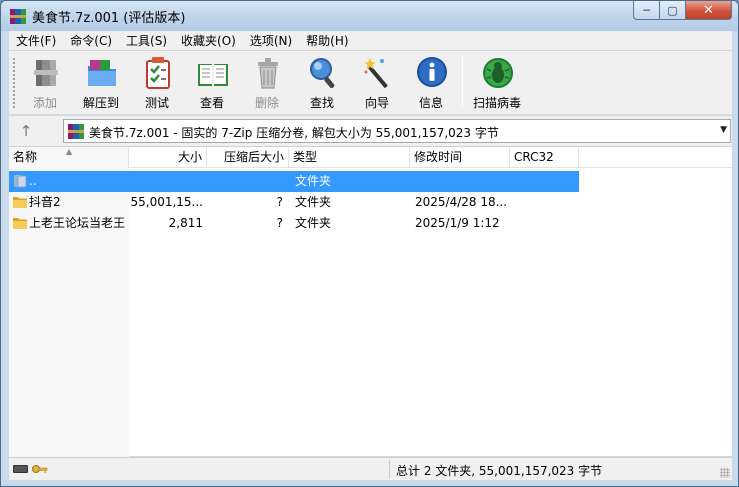 This screenshot has height=487, width=739. I want to click on status-bar: 总计 2 文件夹, 55,001,157,023 字节, so click(370, 468).